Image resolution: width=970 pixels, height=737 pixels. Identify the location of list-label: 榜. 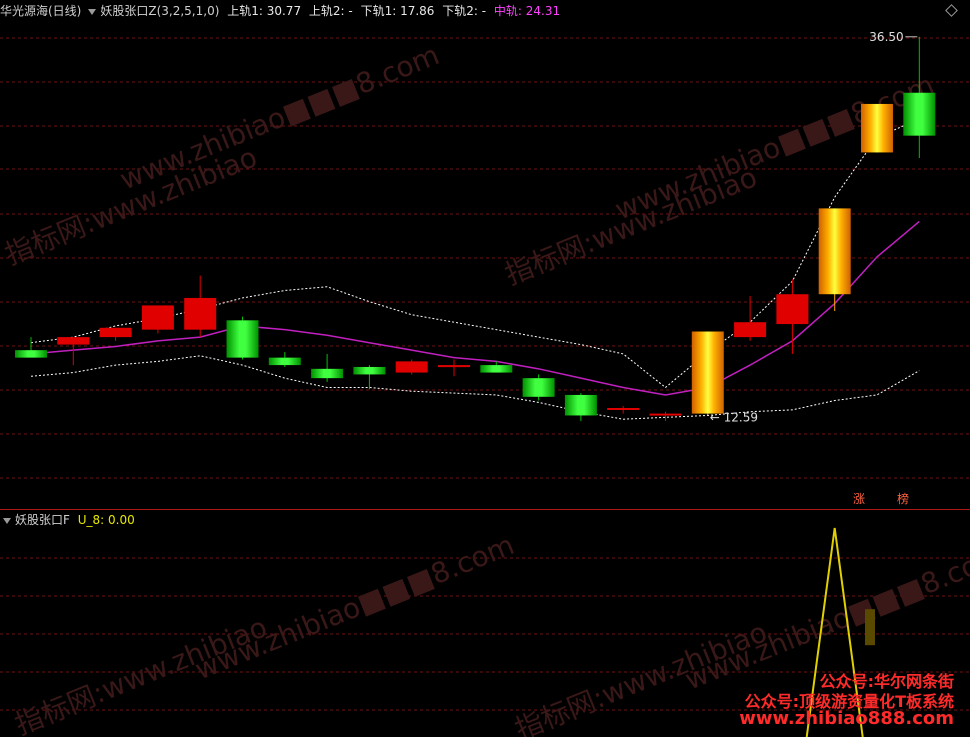
(903, 498).